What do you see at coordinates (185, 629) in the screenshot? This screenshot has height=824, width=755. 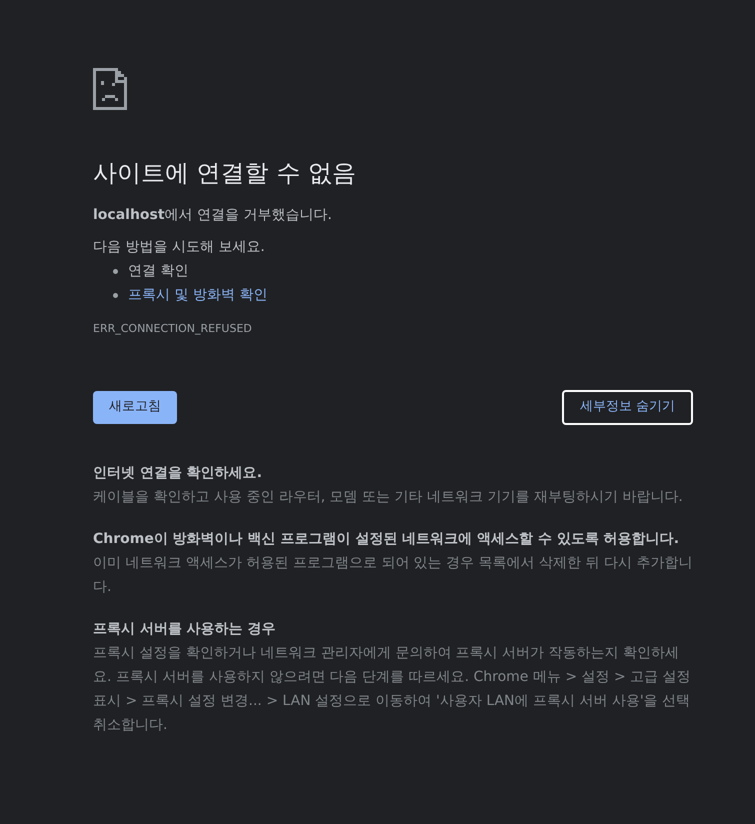 I see `detail-heading: 프록시 서버를 사용하는 경우` at bounding box center [185, 629].